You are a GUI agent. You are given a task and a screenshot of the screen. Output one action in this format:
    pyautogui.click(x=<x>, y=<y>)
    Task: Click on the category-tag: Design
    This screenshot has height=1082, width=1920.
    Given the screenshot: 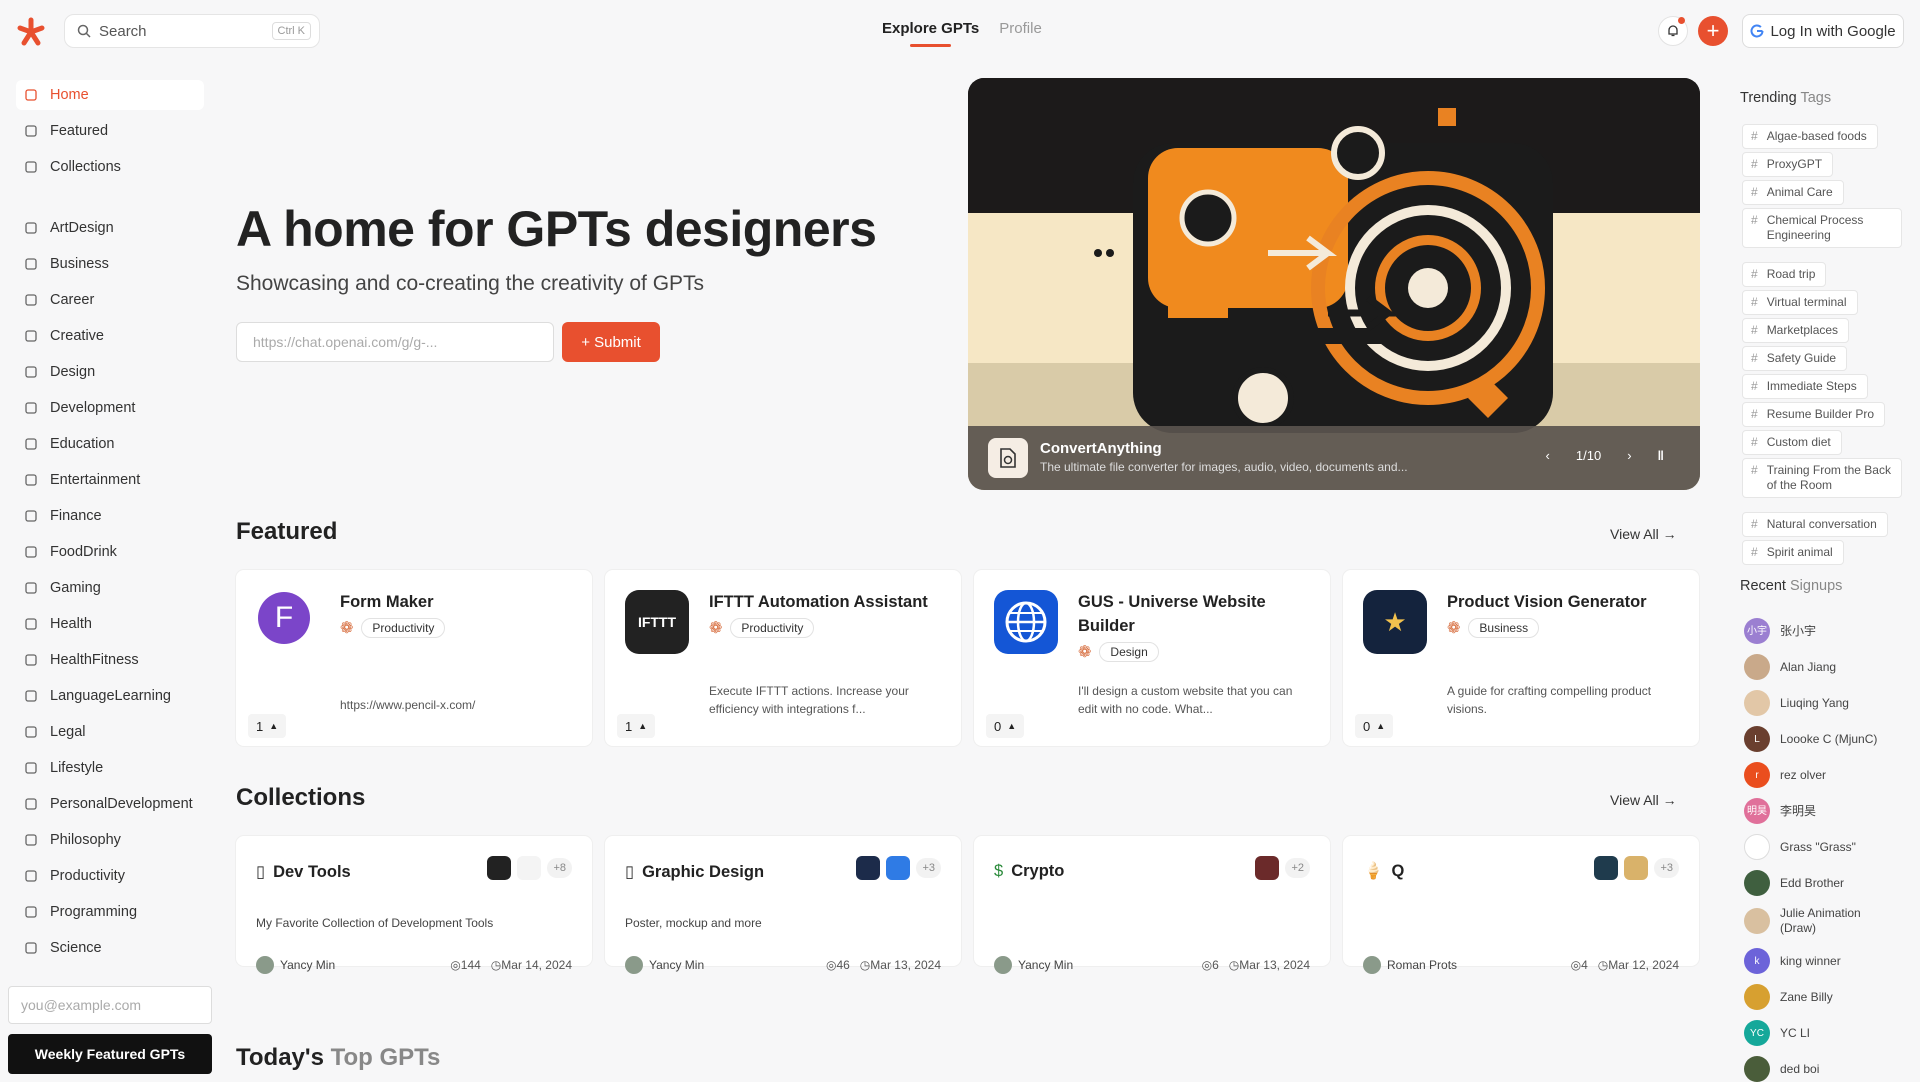 What is the action you would take?
    pyautogui.click(x=1129, y=652)
    